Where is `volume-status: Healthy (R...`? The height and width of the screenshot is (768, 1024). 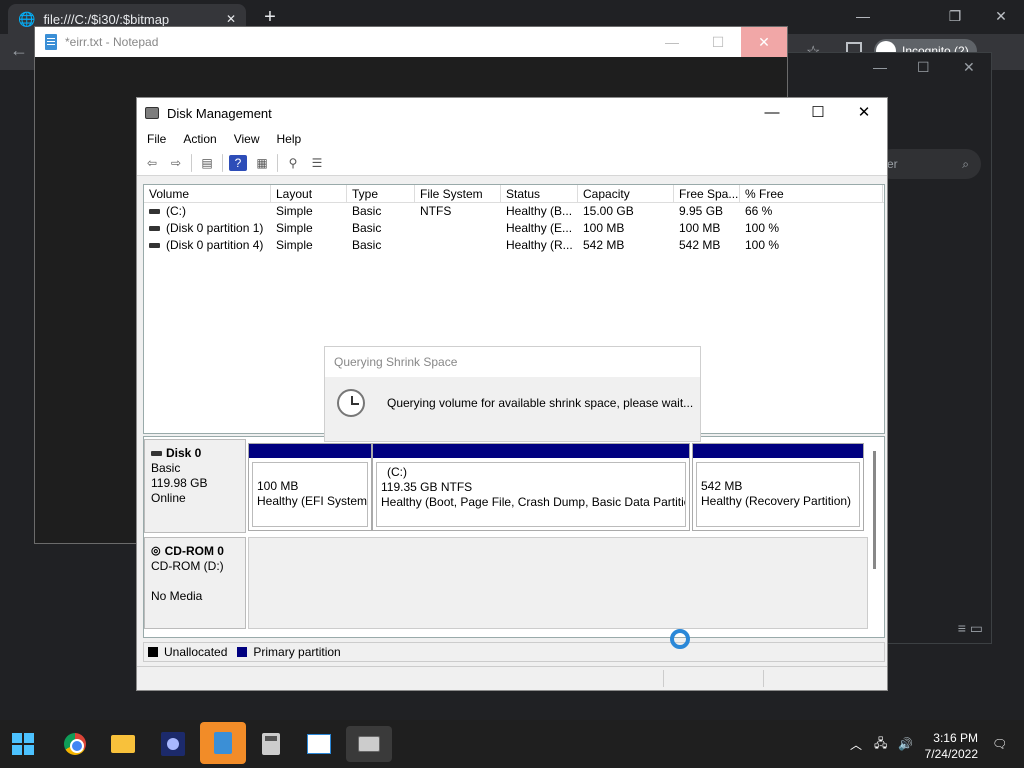
volume-status: Healthy (R... is located at coordinates (539, 245).